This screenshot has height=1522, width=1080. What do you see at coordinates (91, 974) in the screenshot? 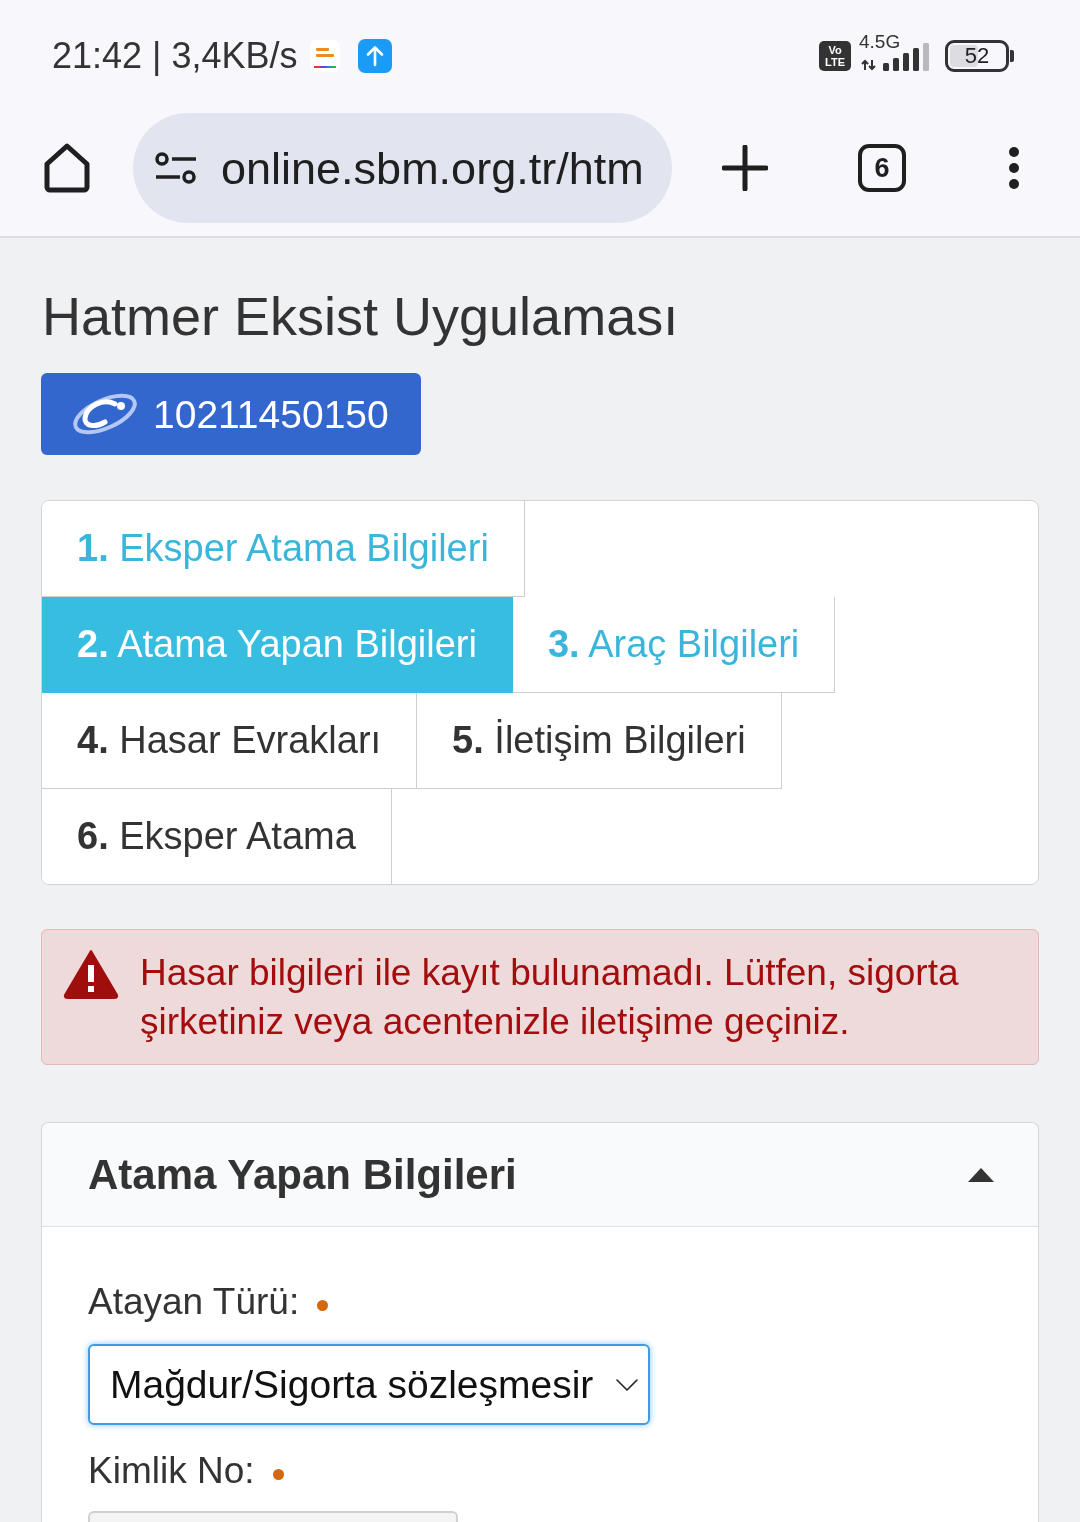
I see `warning-icon` at bounding box center [91, 974].